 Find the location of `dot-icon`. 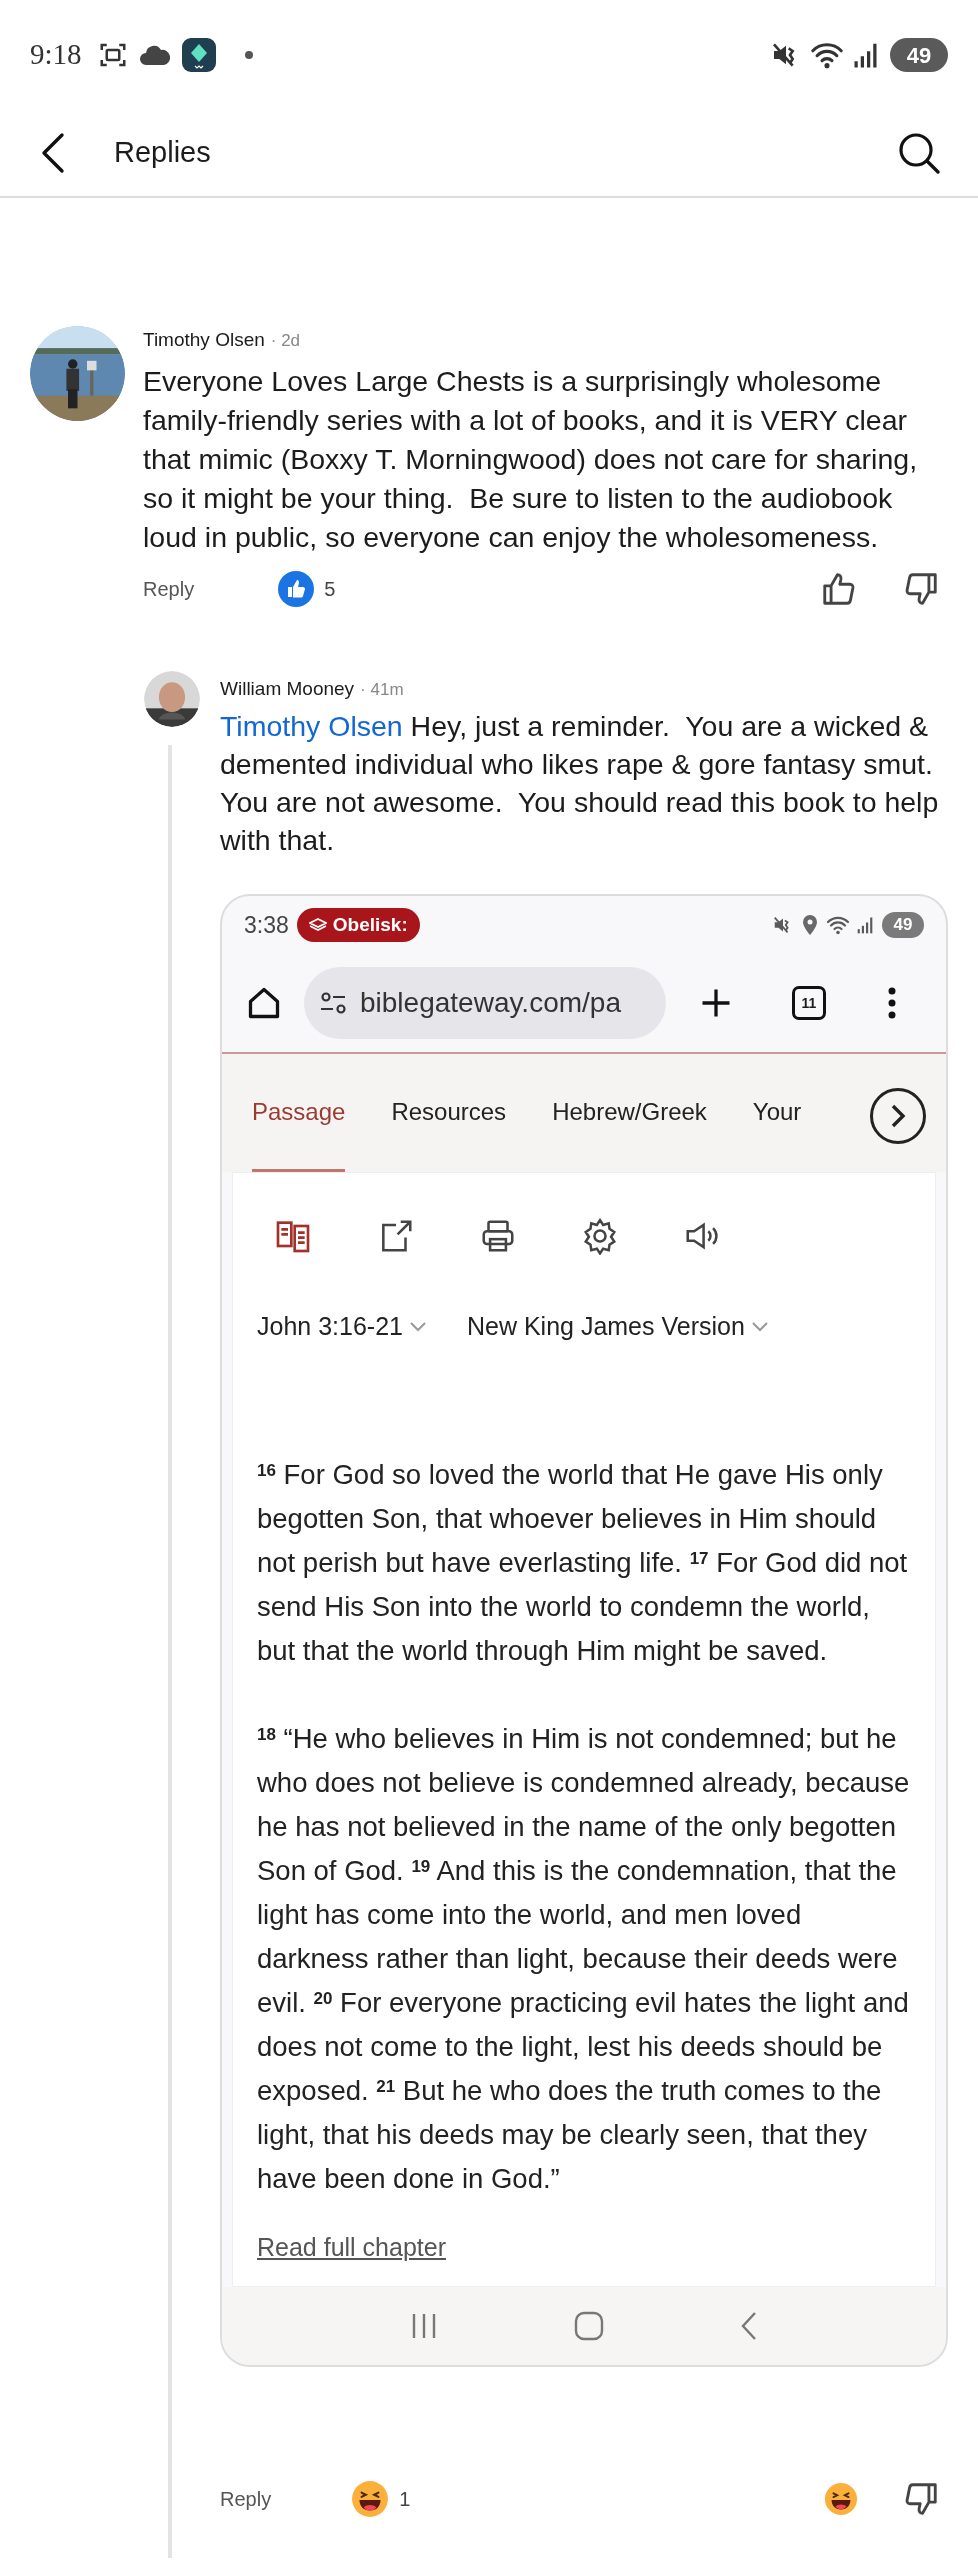

dot-icon is located at coordinates (248, 55).